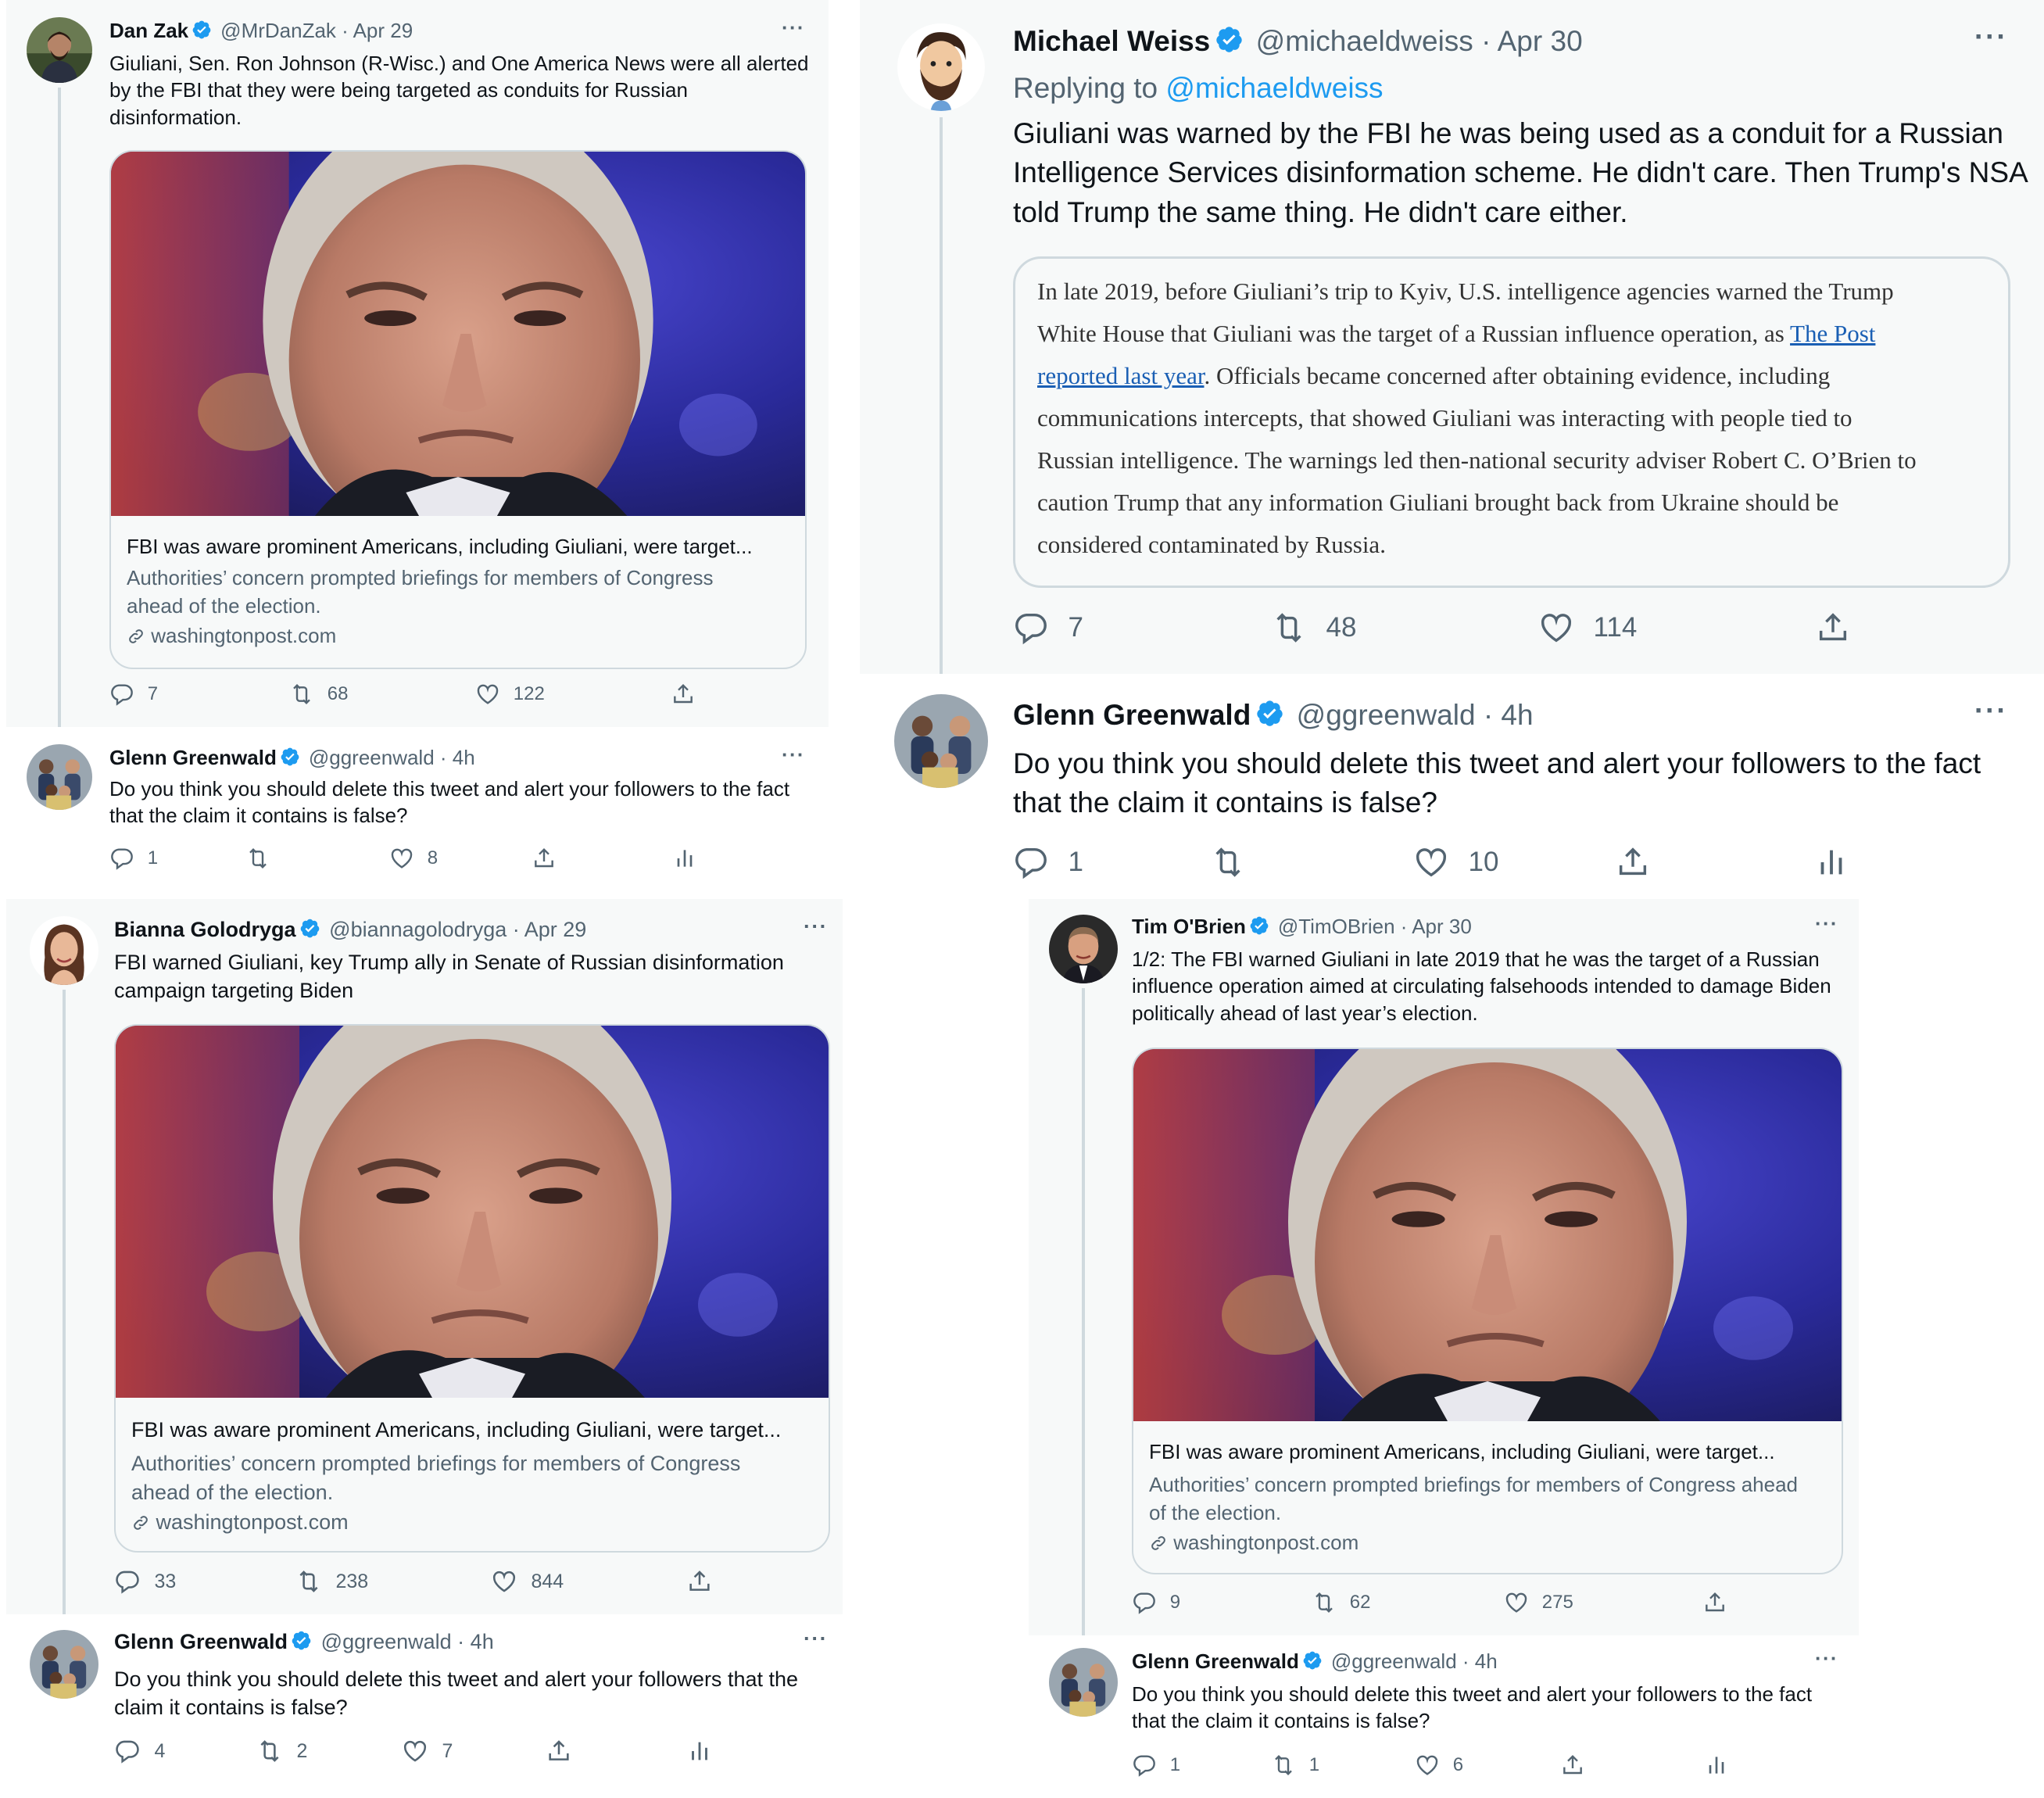  Describe the element at coordinates (1539, 1602) in the screenshot. I see `like-button: 275` at that location.